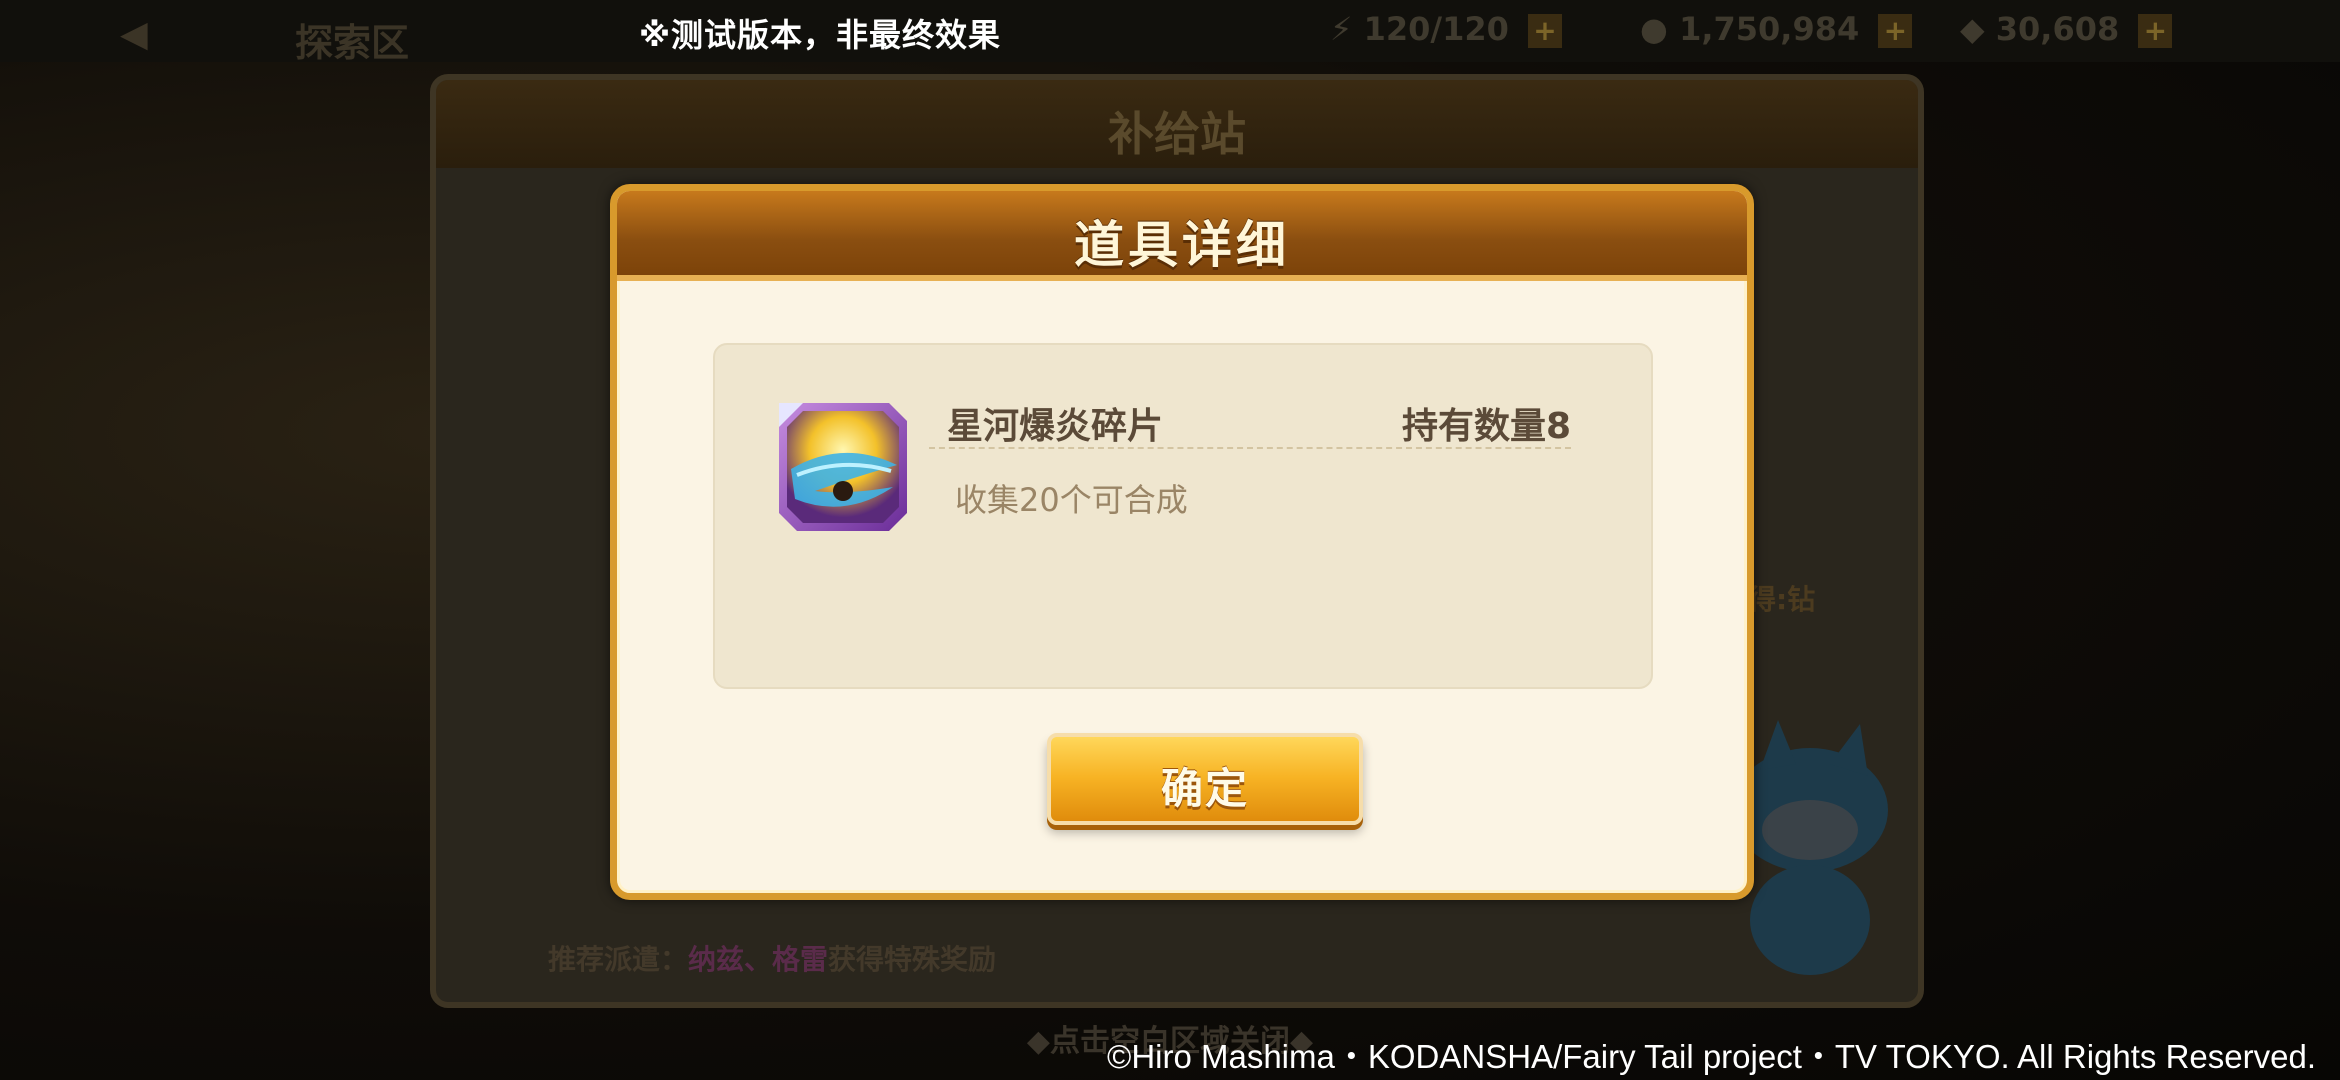 This screenshot has height=1080, width=2340. I want to click on confirm-button-label: 确定, so click(1204, 788).